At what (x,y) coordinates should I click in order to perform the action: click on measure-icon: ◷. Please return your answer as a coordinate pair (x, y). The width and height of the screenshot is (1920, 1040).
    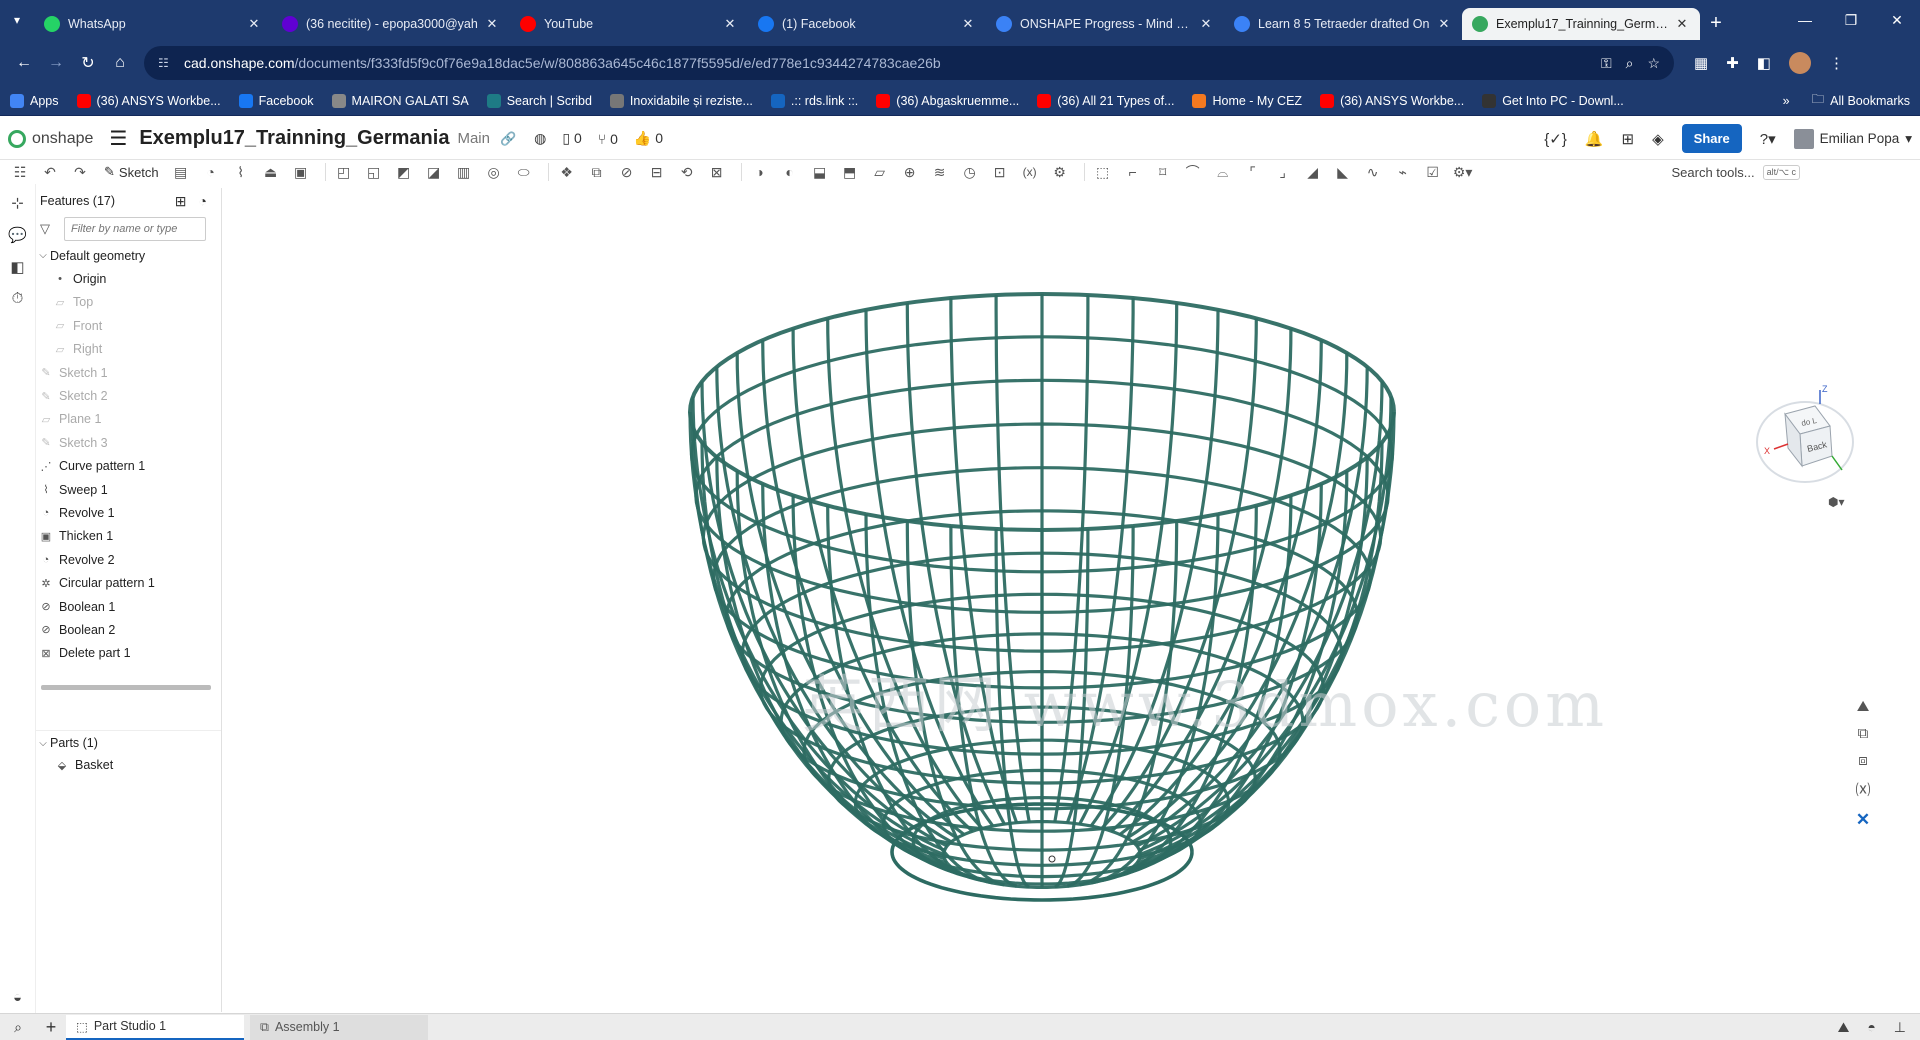
    Looking at the image, I should click on (970, 172).